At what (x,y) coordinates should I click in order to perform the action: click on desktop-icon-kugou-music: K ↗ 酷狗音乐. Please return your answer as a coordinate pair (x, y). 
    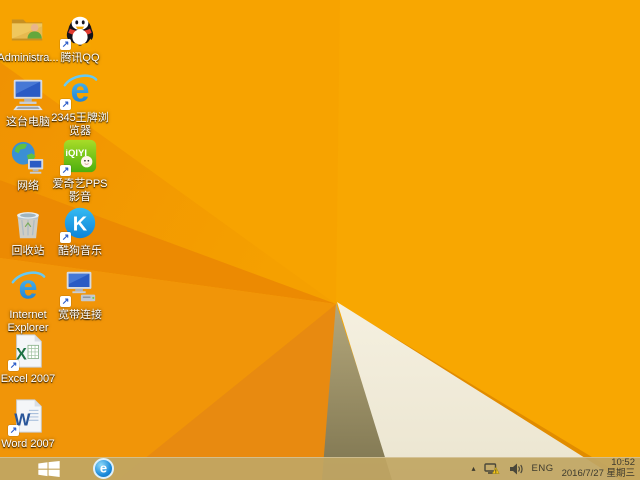
    Looking at the image, I should click on (80, 230).